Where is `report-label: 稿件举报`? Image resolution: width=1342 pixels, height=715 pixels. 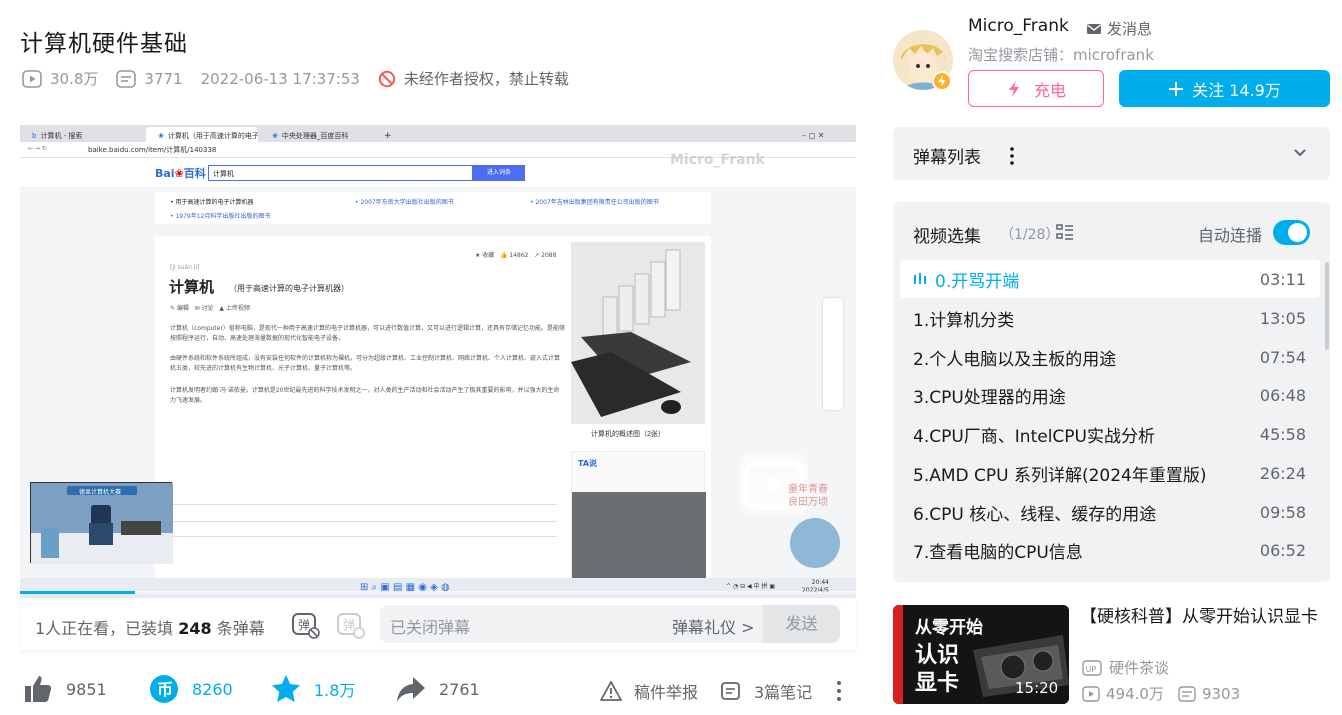
report-label: 稿件举报 is located at coordinates (666, 692).